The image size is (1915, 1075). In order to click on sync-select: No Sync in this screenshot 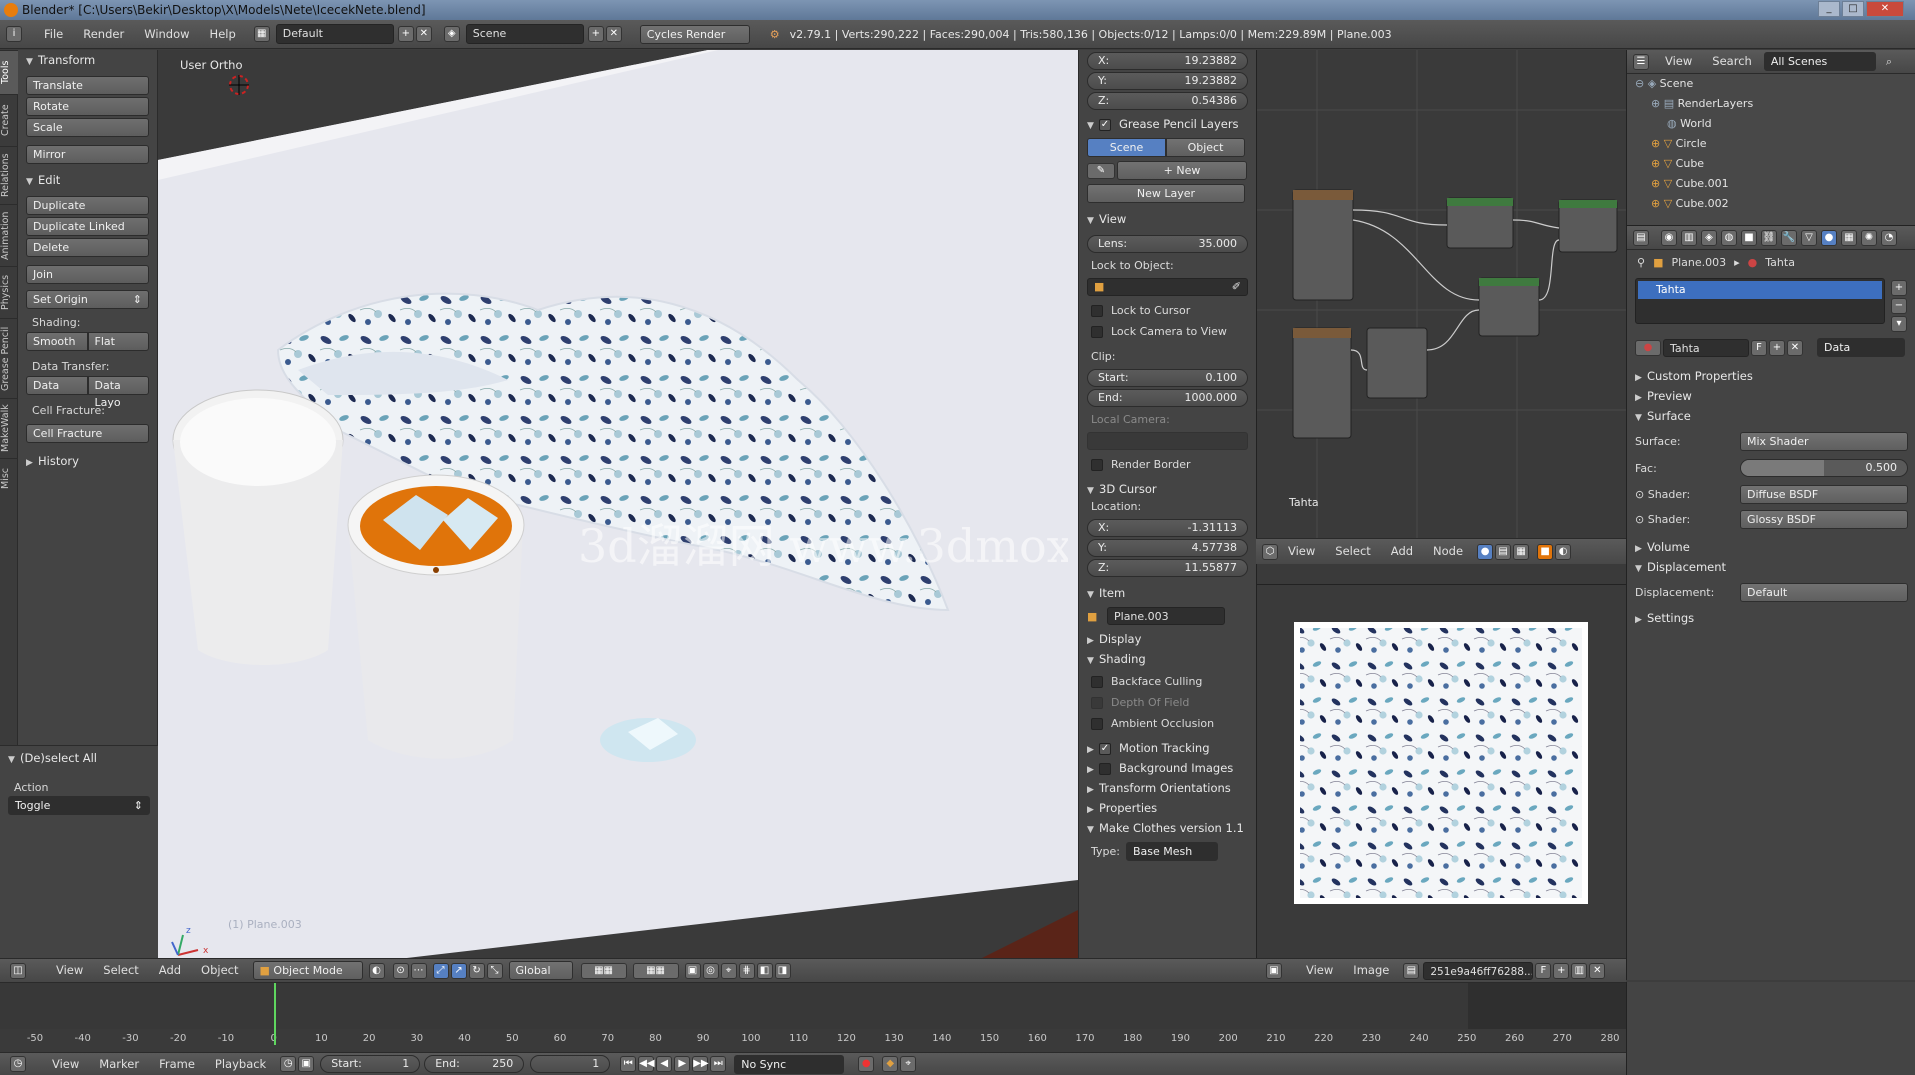, I will do `click(789, 1064)`.